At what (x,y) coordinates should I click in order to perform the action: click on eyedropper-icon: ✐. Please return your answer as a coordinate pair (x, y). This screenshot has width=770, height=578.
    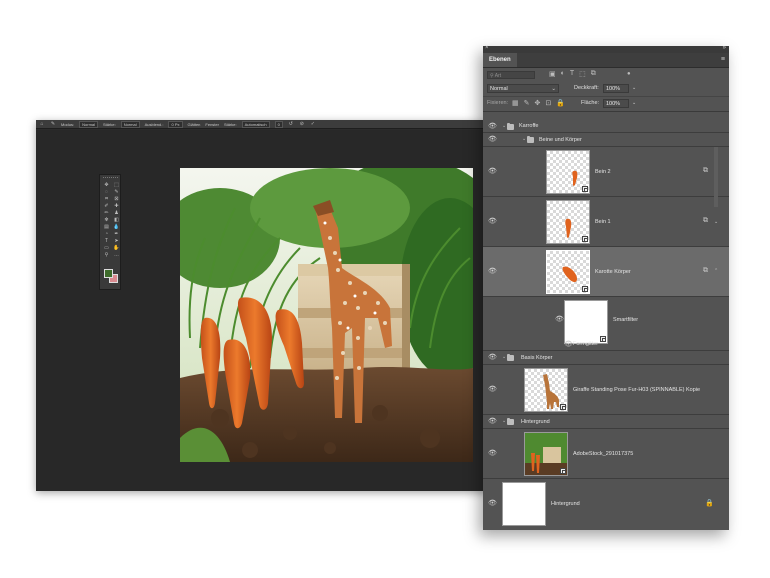
    Looking at the image, I should click on (106, 206).